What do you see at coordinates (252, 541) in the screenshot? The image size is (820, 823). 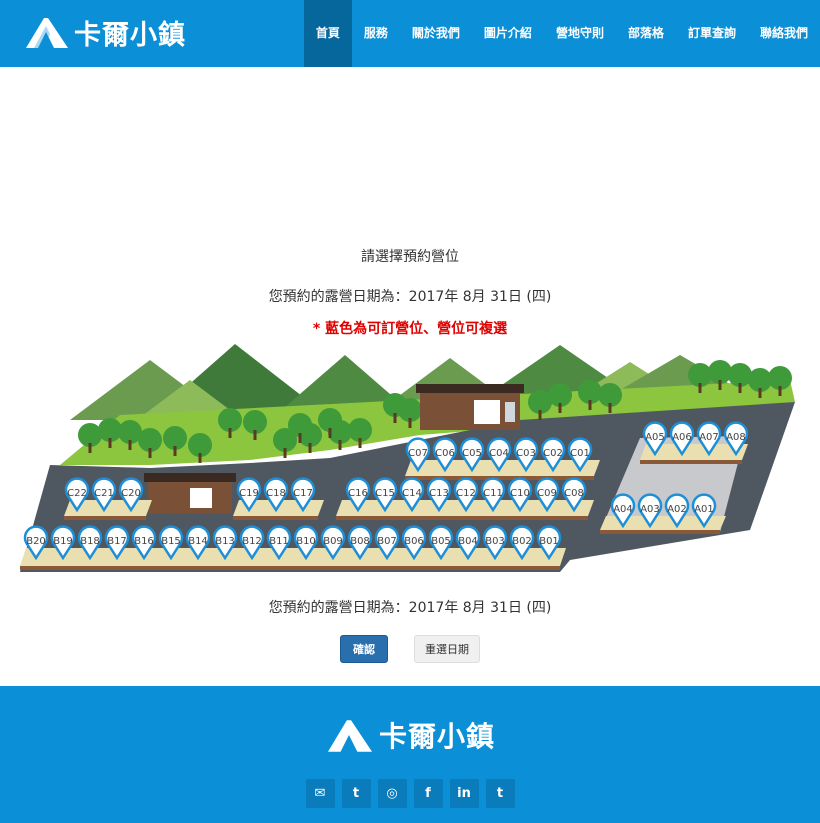 I see `site-label: B12` at bounding box center [252, 541].